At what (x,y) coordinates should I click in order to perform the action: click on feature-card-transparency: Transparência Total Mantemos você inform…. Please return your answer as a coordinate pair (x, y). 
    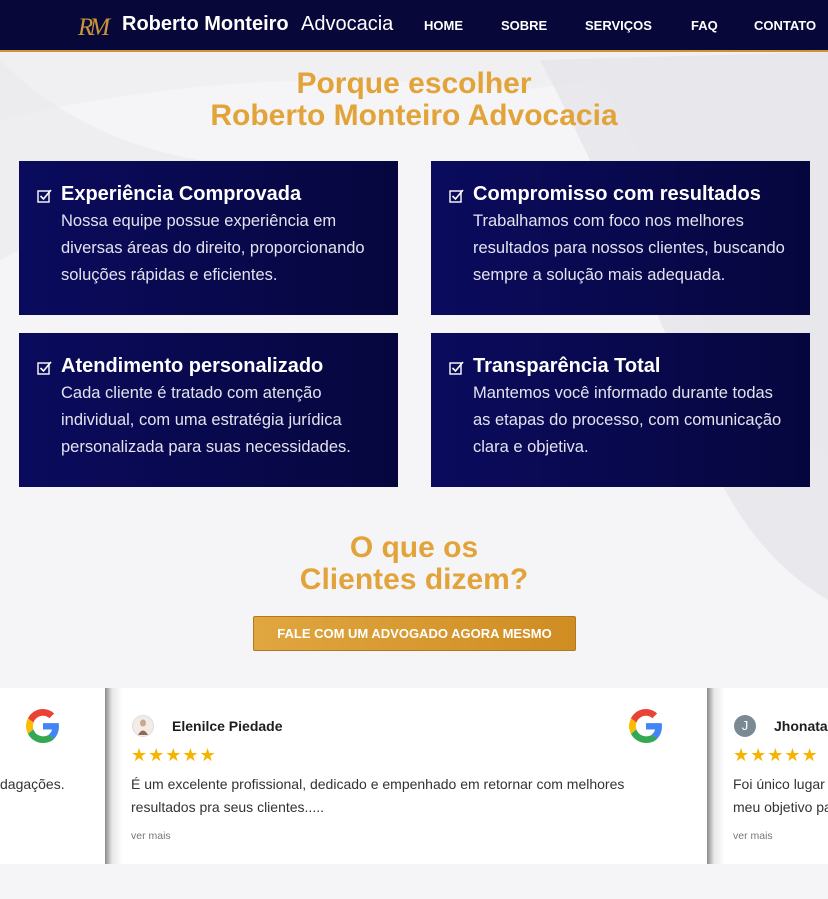
    Looking at the image, I should click on (620, 410).